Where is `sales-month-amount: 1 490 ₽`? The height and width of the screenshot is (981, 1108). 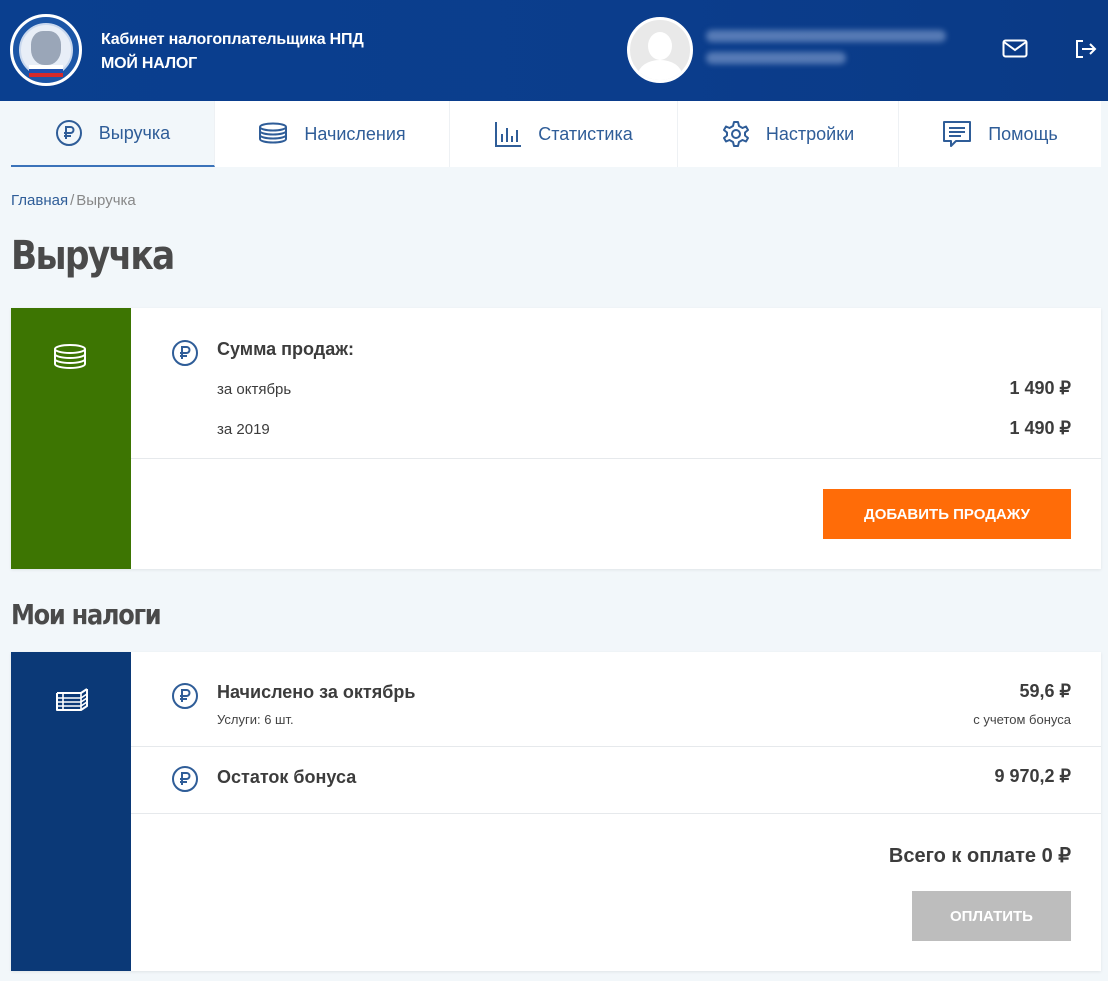 sales-month-amount: 1 490 ₽ is located at coordinates (1040, 388).